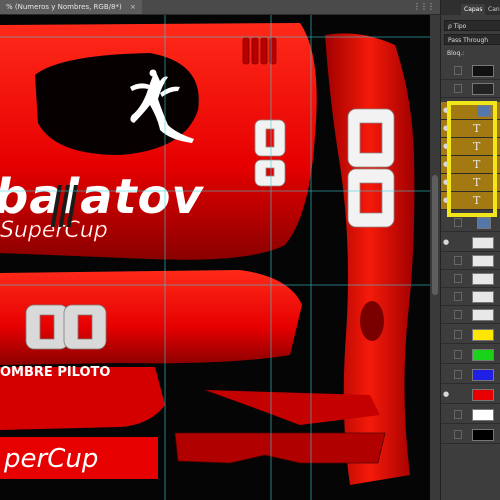 Image resolution: width=500 pixels, height=500 pixels. Describe the element at coordinates (470, 243) in the screenshot. I see `layer-item: ●` at that location.